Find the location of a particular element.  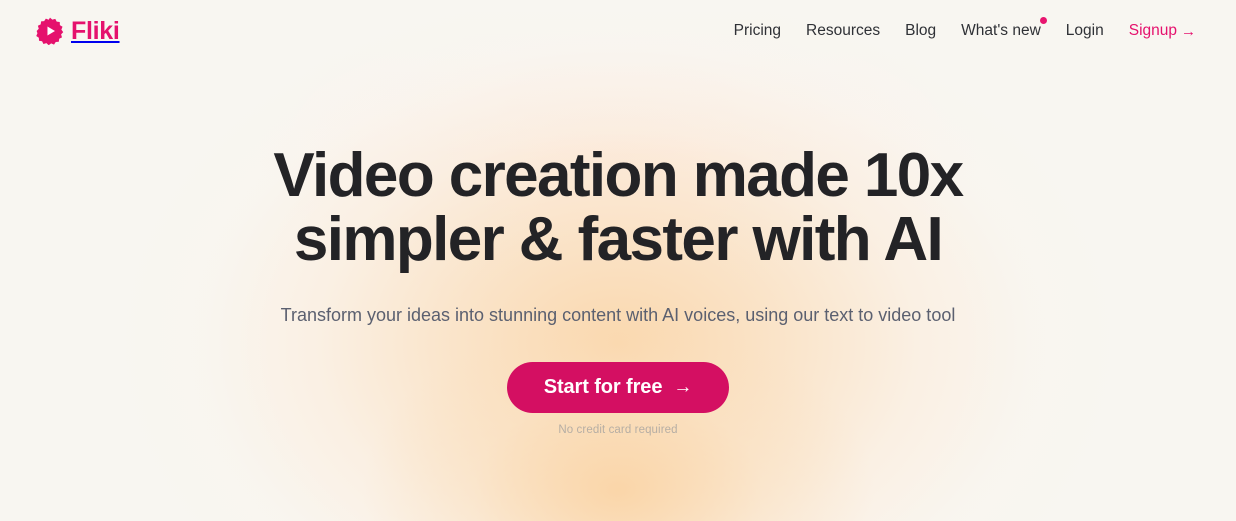

nav-label: Pricing is located at coordinates (757, 31).